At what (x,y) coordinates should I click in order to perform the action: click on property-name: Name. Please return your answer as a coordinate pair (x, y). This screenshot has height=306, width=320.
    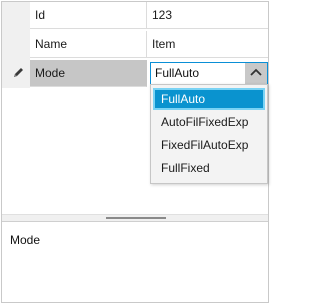
    Looking at the image, I should click on (88, 44).